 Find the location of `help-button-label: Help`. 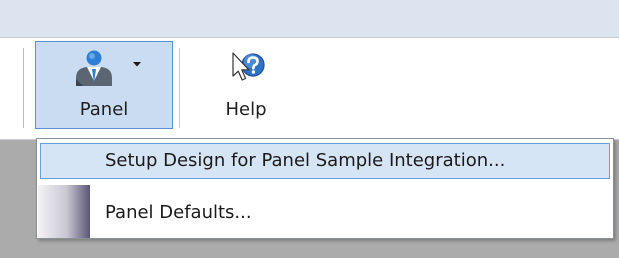

help-button-label: Help is located at coordinates (246, 109).